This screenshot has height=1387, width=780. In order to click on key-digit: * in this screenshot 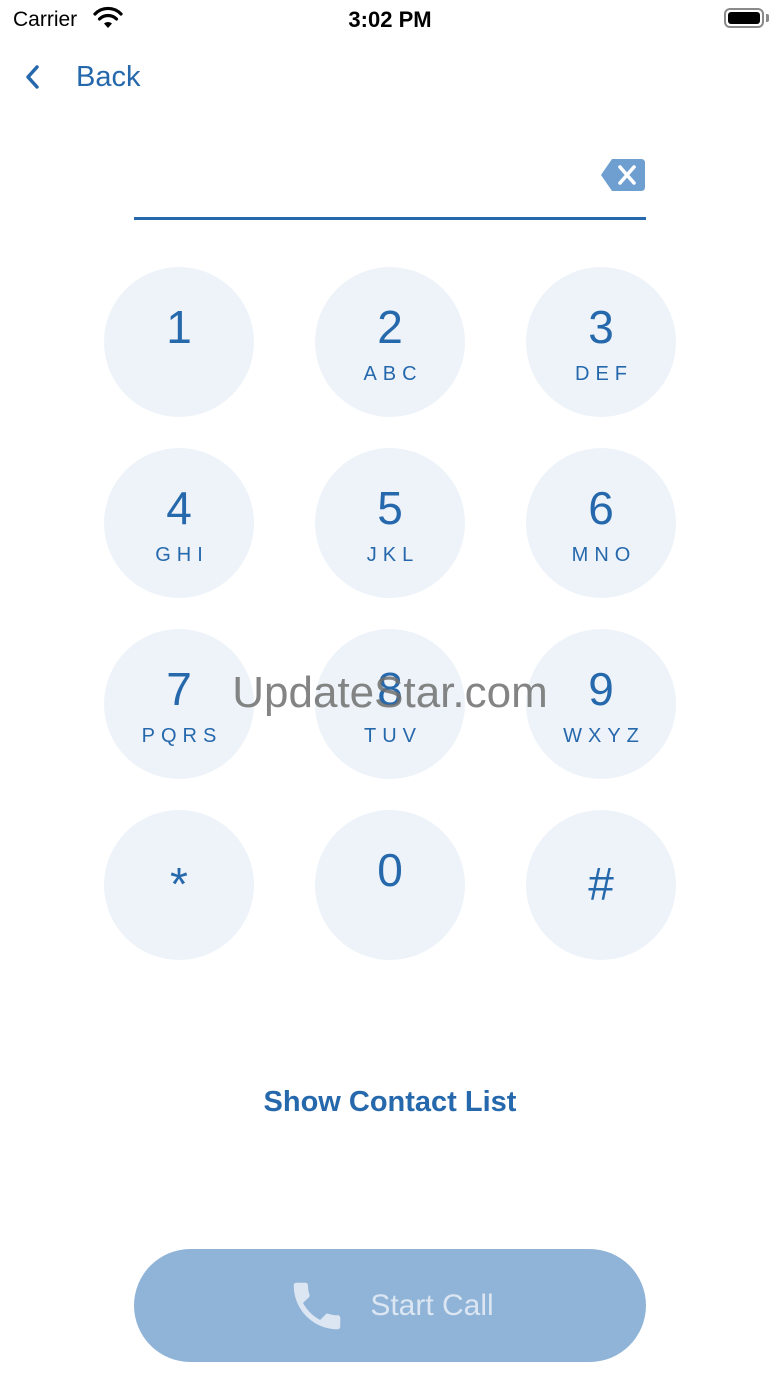, I will do `click(179, 884)`.